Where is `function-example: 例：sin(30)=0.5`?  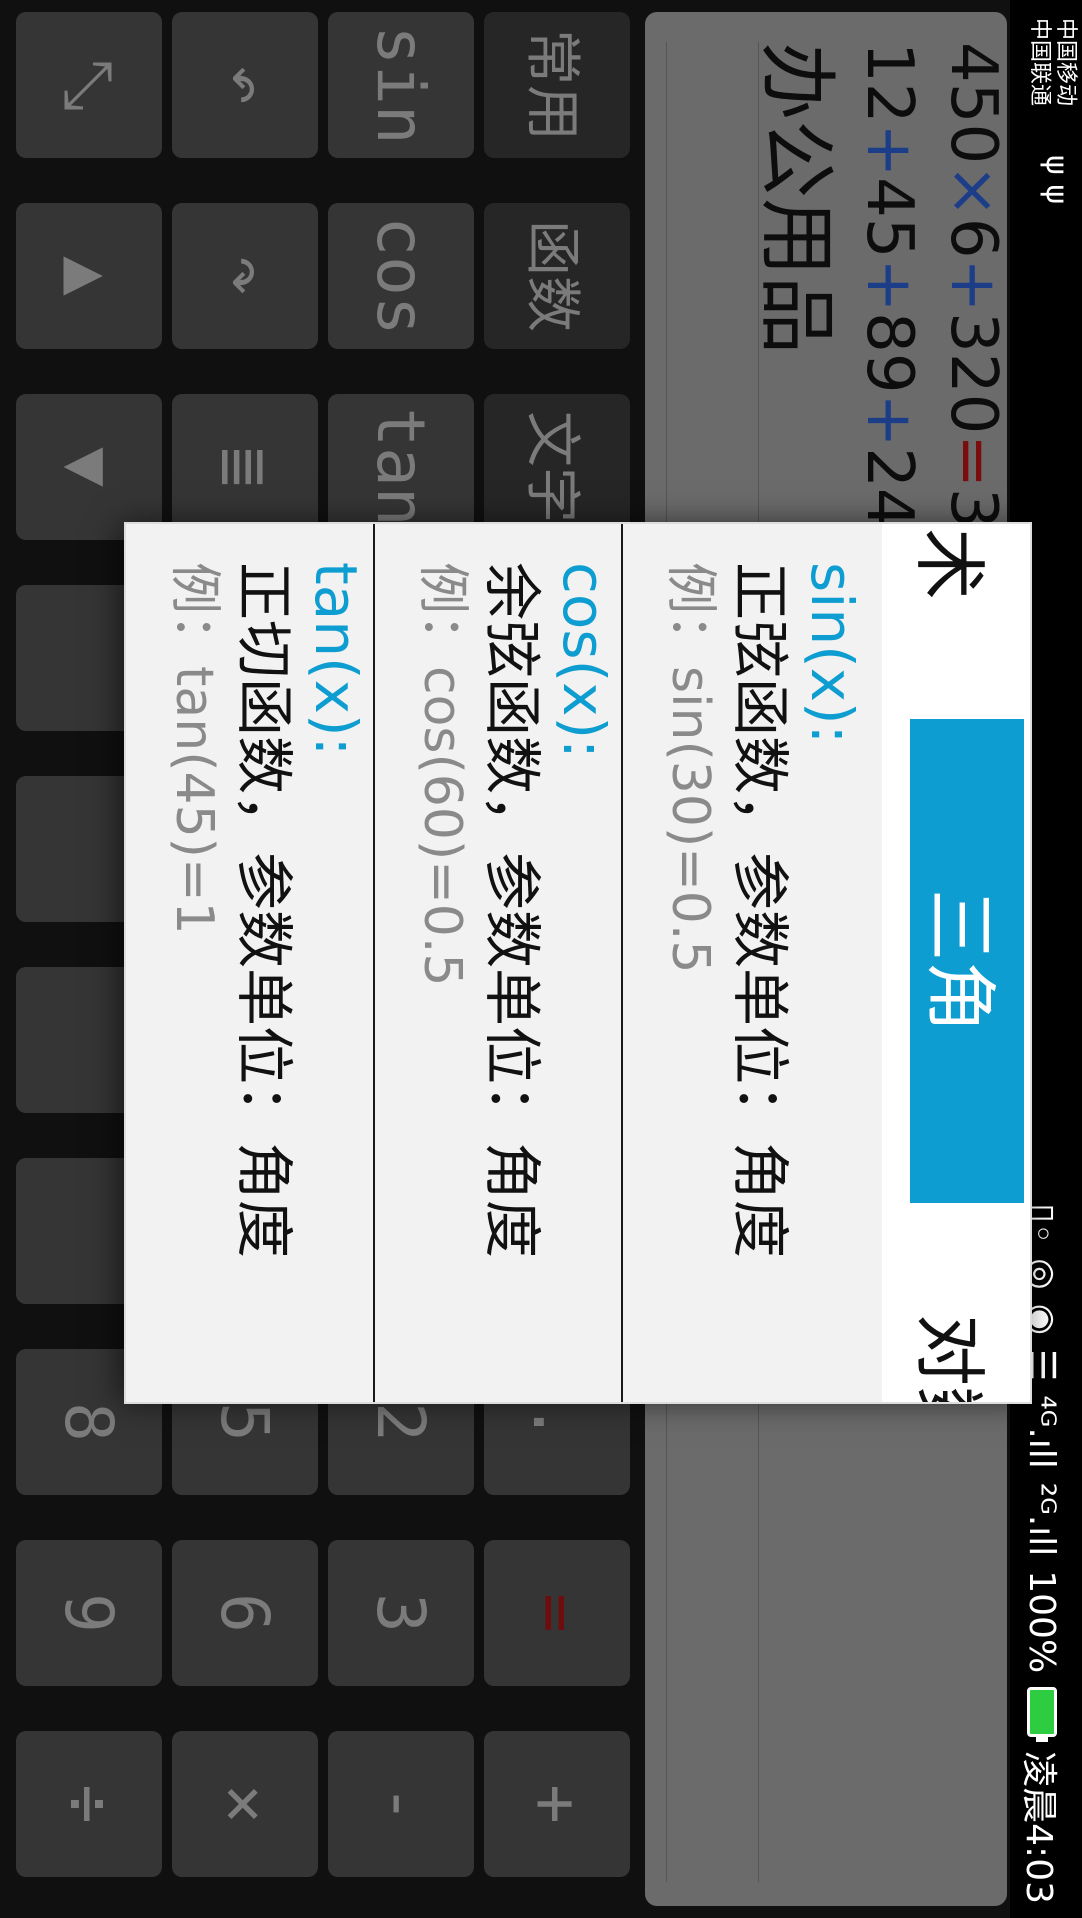
function-example: 例：sin(30)=0.5 is located at coordinates (690, 768).